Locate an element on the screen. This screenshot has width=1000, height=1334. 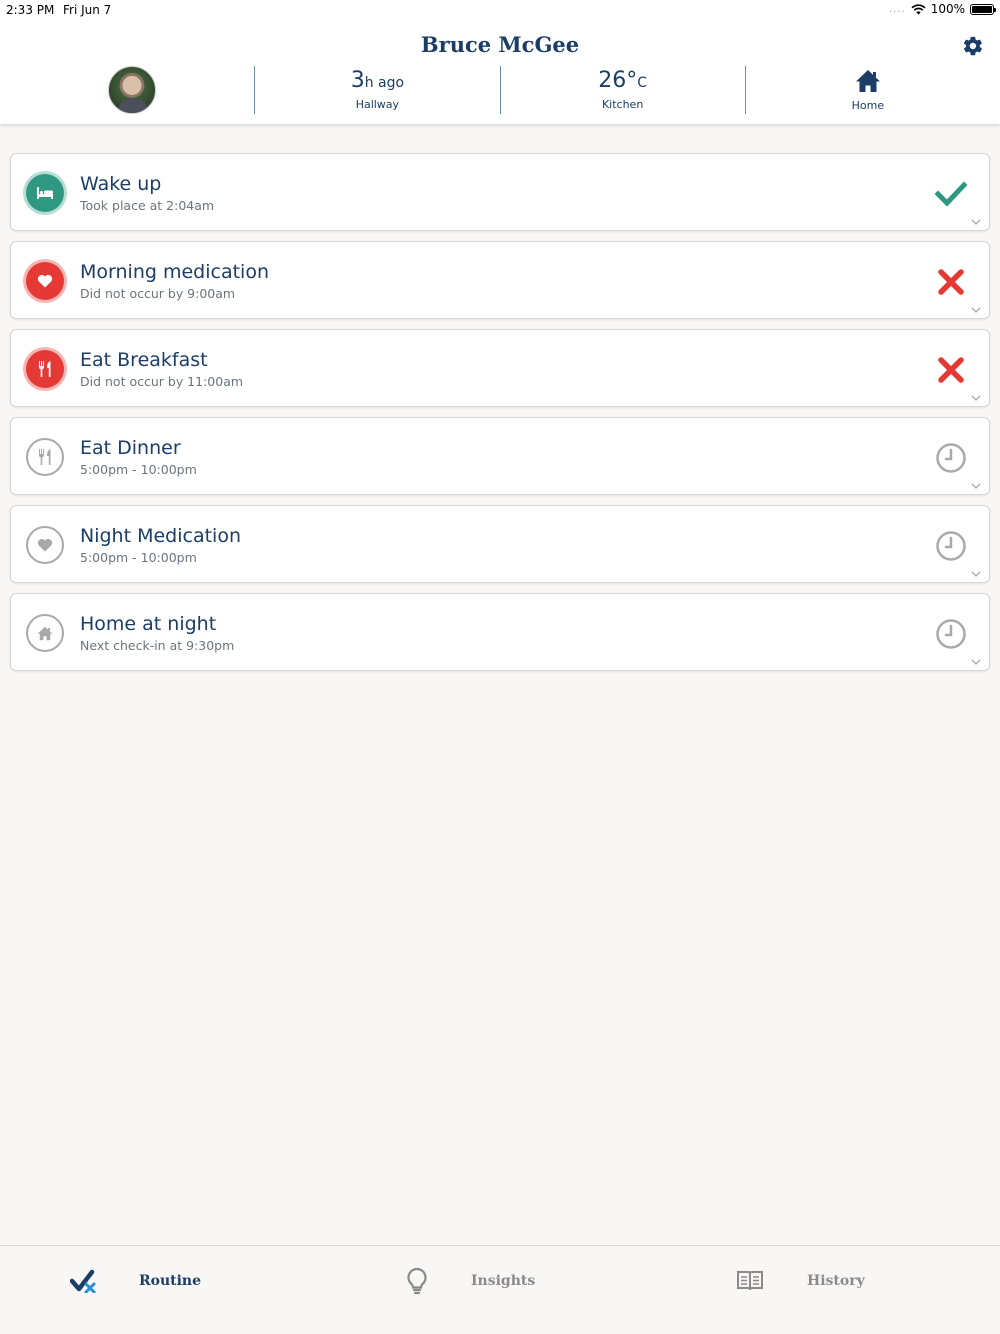
check-icon is located at coordinates (951, 194).